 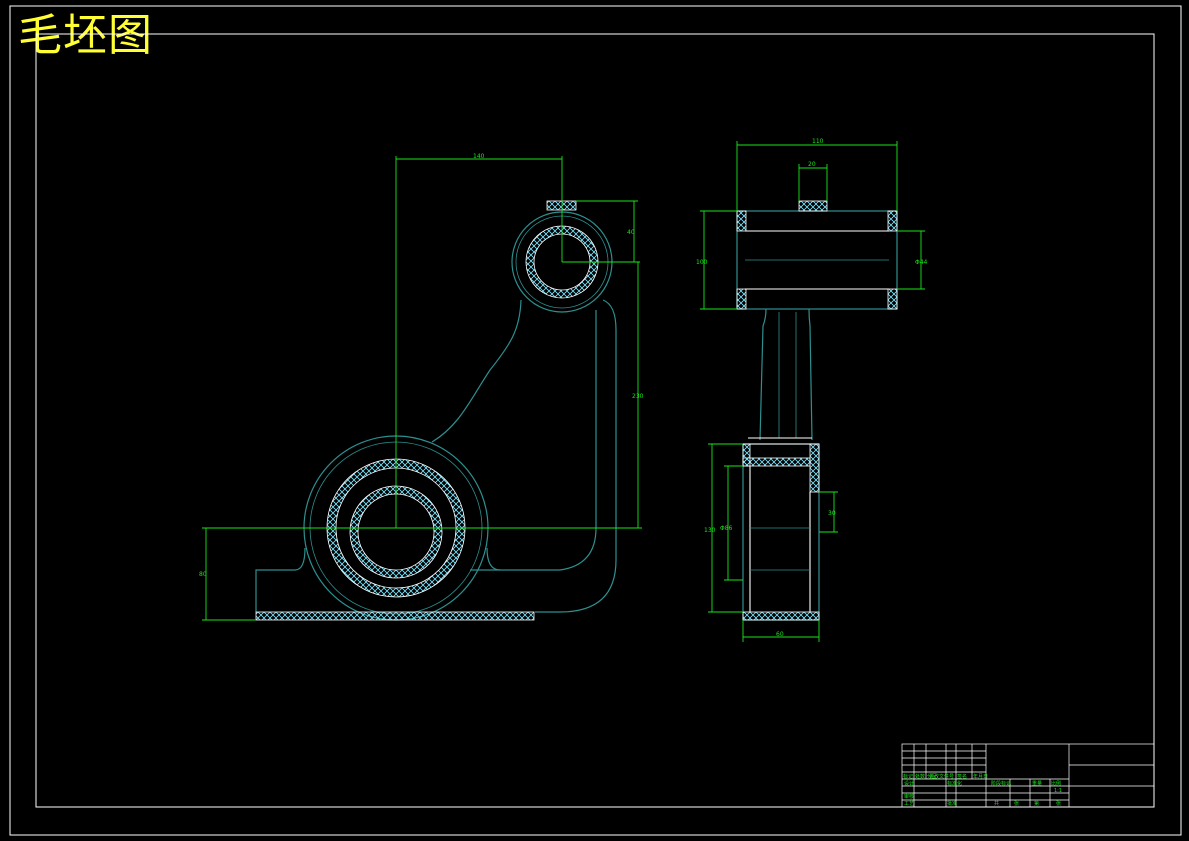 What do you see at coordinates (781, 616) in the screenshot?
I see `lower-bottom-allowance` at bounding box center [781, 616].